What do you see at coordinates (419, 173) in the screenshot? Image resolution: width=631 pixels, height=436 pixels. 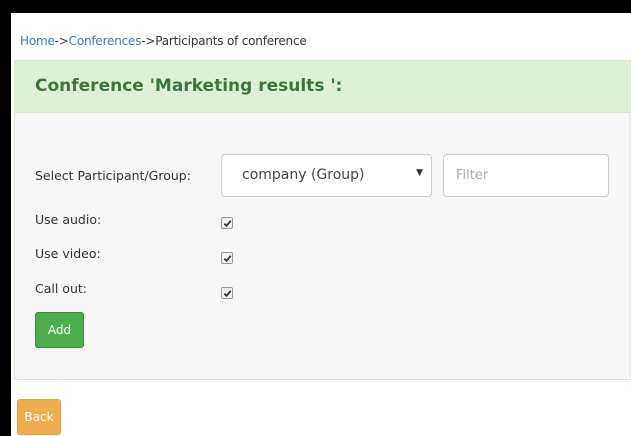 I see `caret-down-icon: ▼` at bounding box center [419, 173].